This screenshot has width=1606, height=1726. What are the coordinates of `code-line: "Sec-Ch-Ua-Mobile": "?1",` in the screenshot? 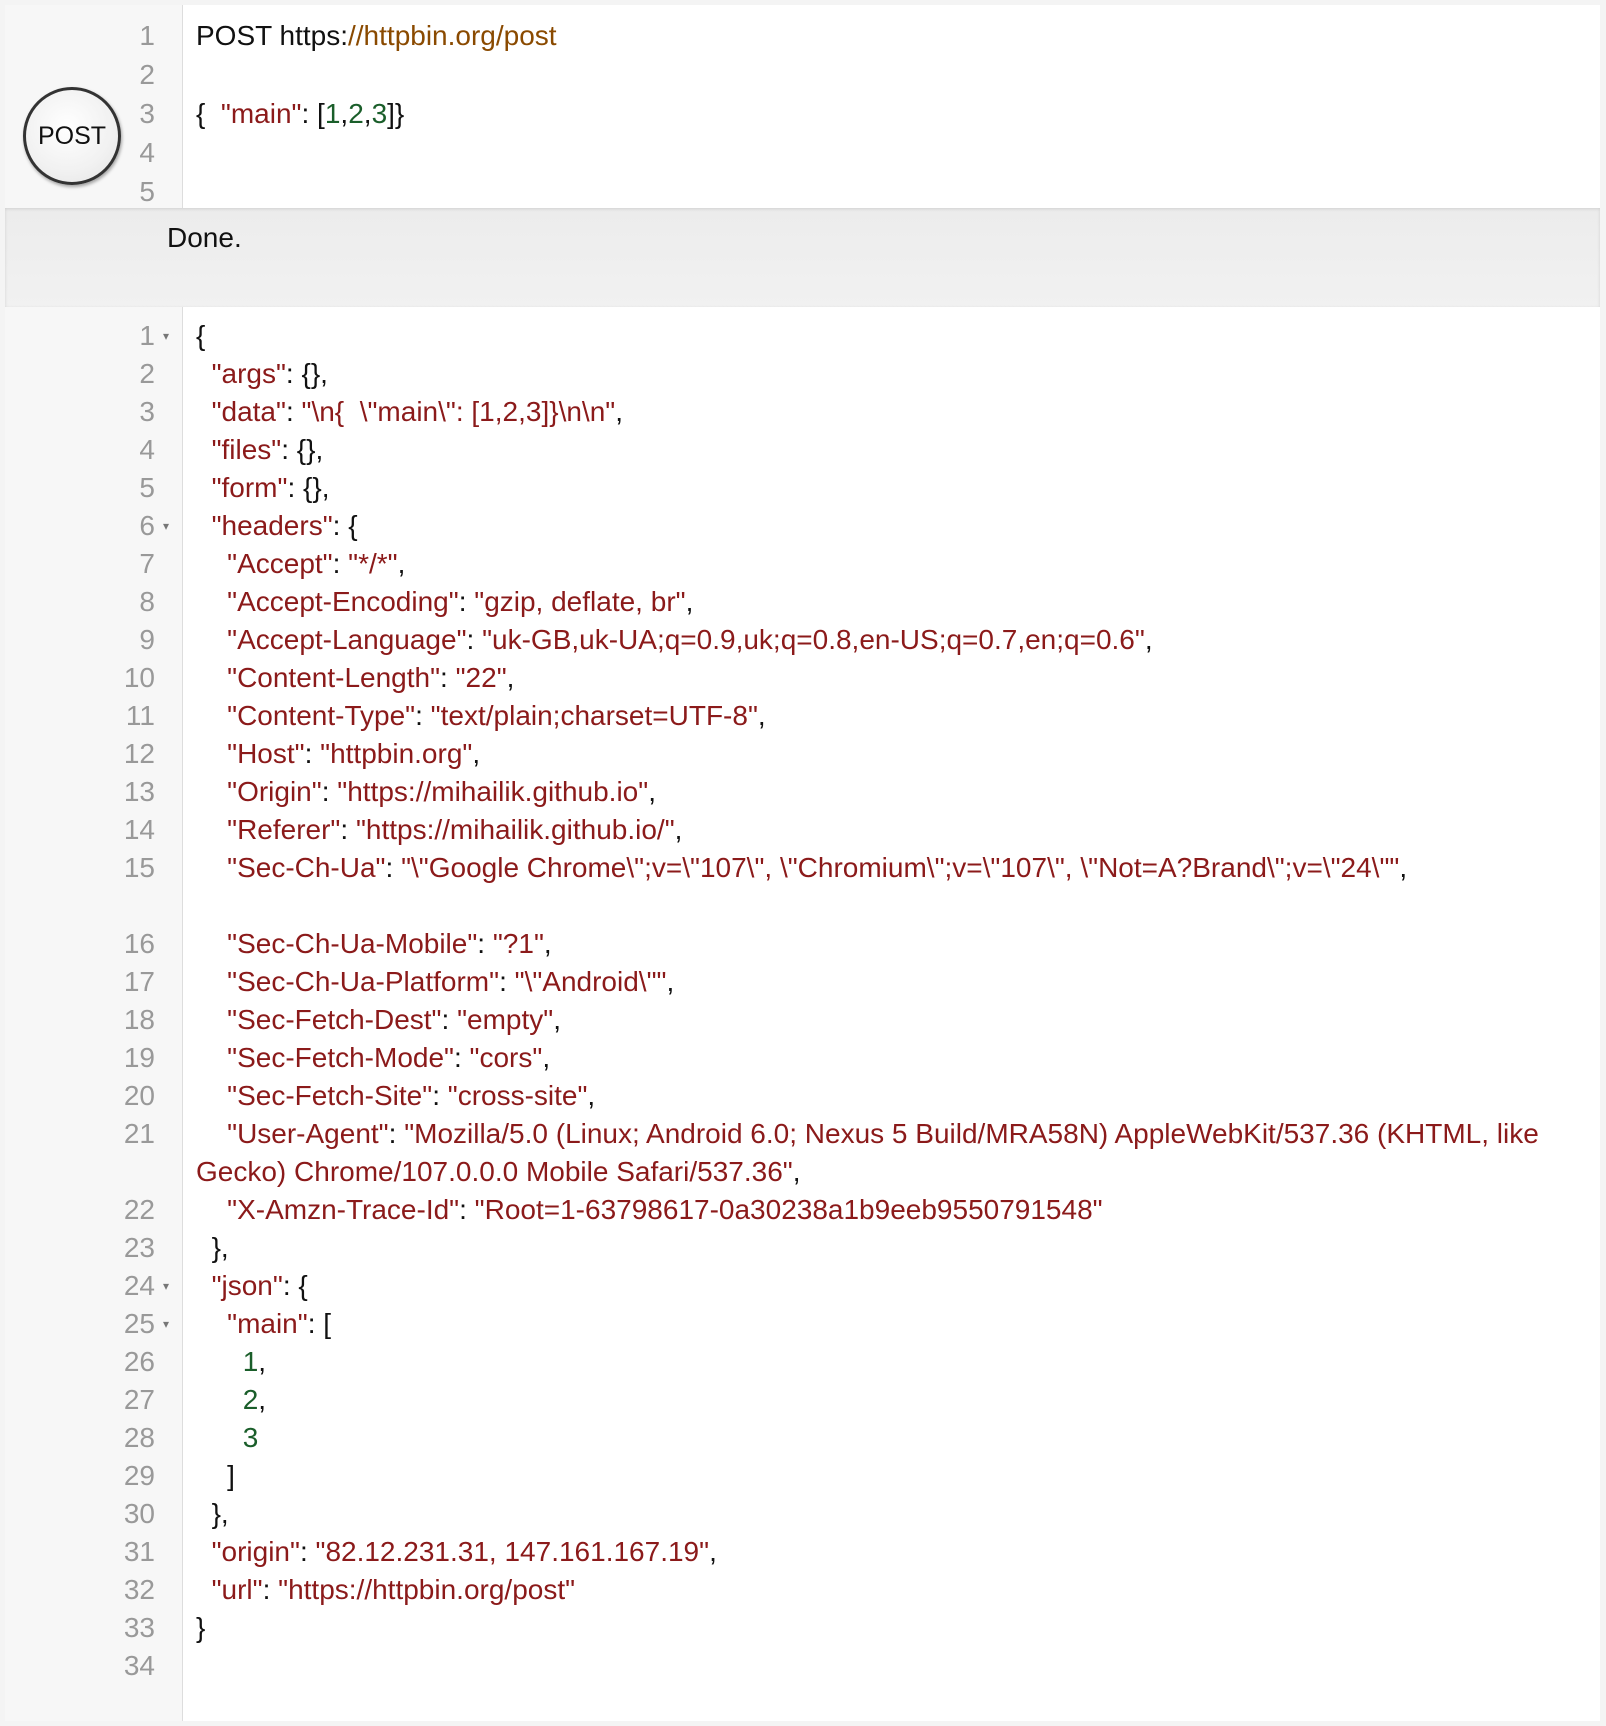 It's located at (888, 944).